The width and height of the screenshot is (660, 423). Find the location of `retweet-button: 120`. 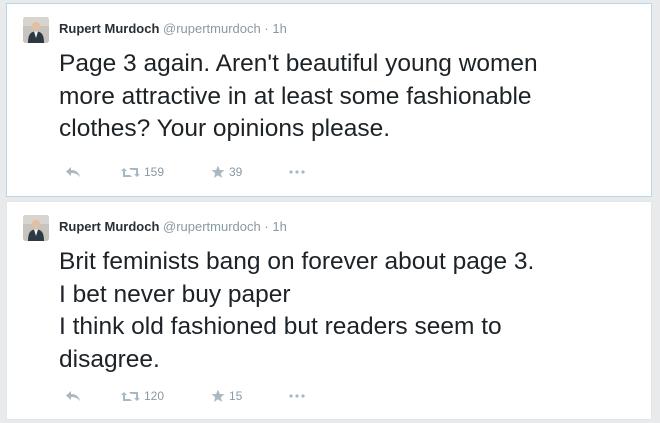

retweet-button: 120 is located at coordinates (166, 396).